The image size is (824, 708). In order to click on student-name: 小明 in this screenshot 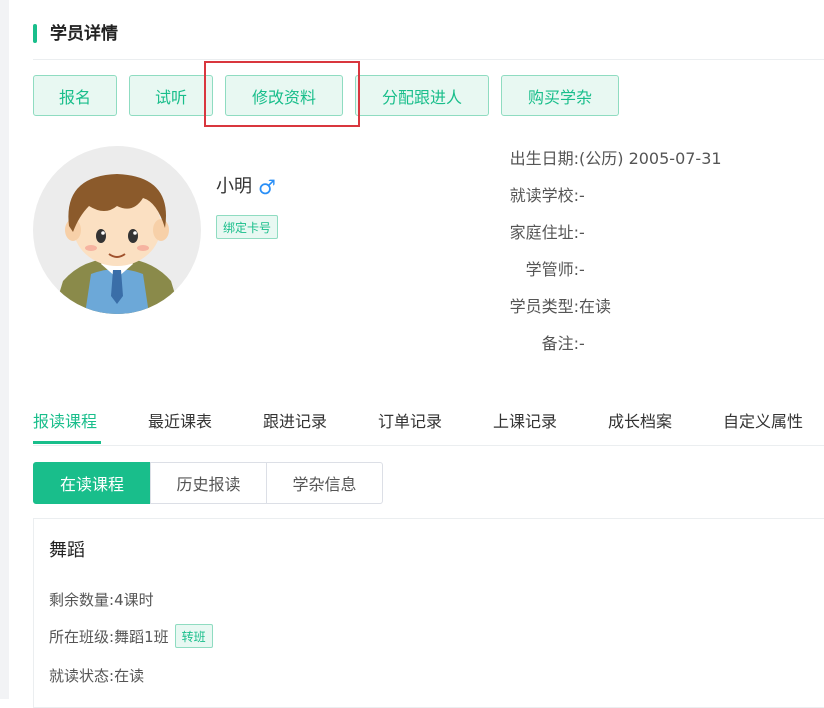, I will do `click(234, 186)`.